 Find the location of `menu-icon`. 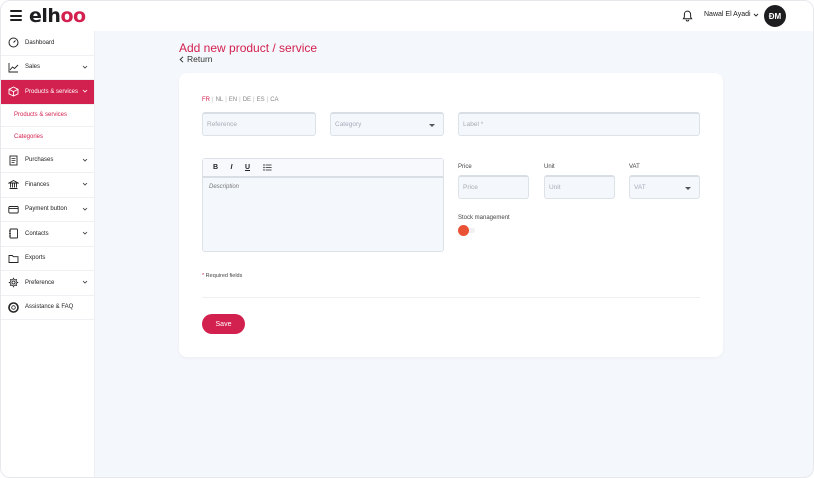

menu-icon is located at coordinates (16, 15).